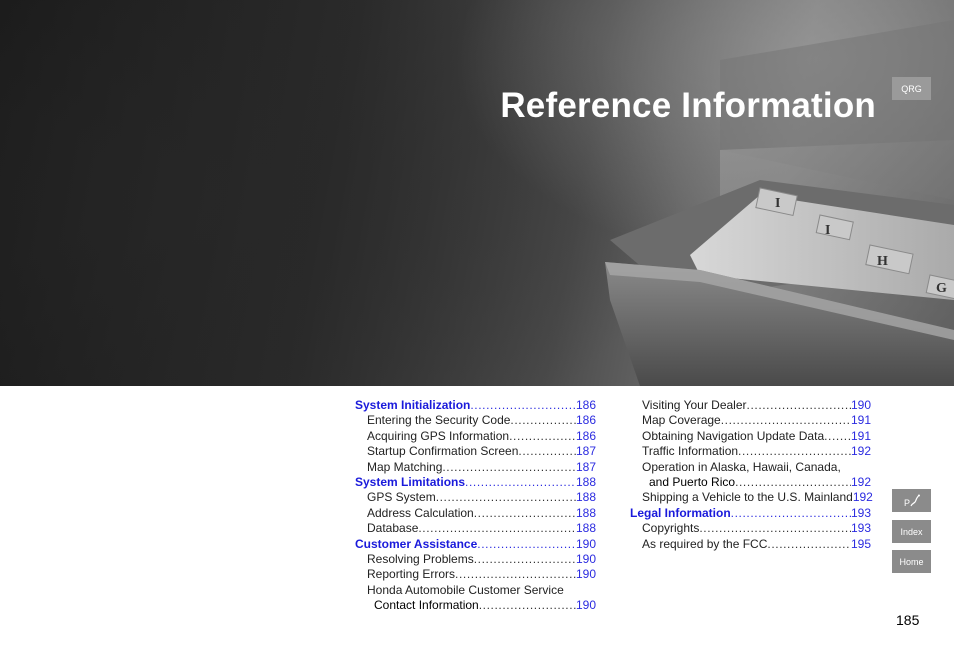 The height and width of the screenshot is (650, 954). Describe the element at coordinates (438, 435) in the screenshot. I see `toc-entry-label: Acquiring GPS Information` at that location.